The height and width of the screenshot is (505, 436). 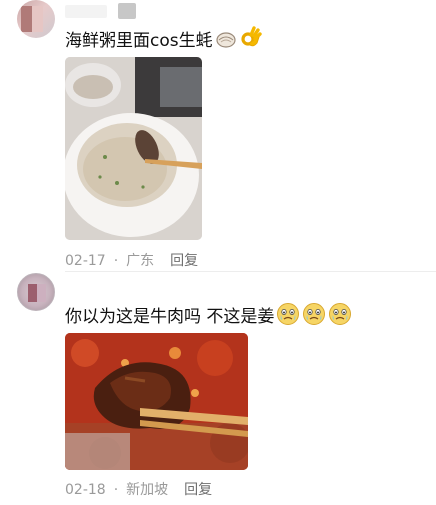 What do you see at coordinates (133, 148) in the screenshot?
I see `seafood-congee-photo` at bounding box center [133, 148].